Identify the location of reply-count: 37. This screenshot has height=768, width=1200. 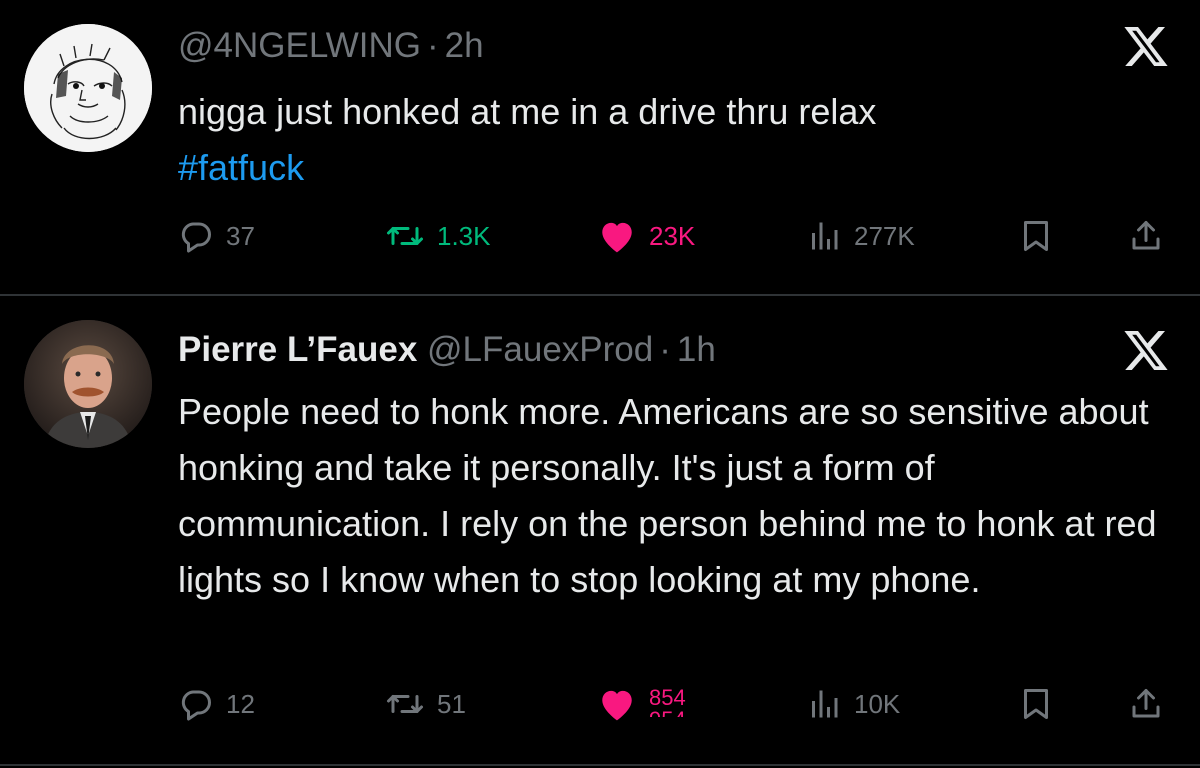
(240, 235).